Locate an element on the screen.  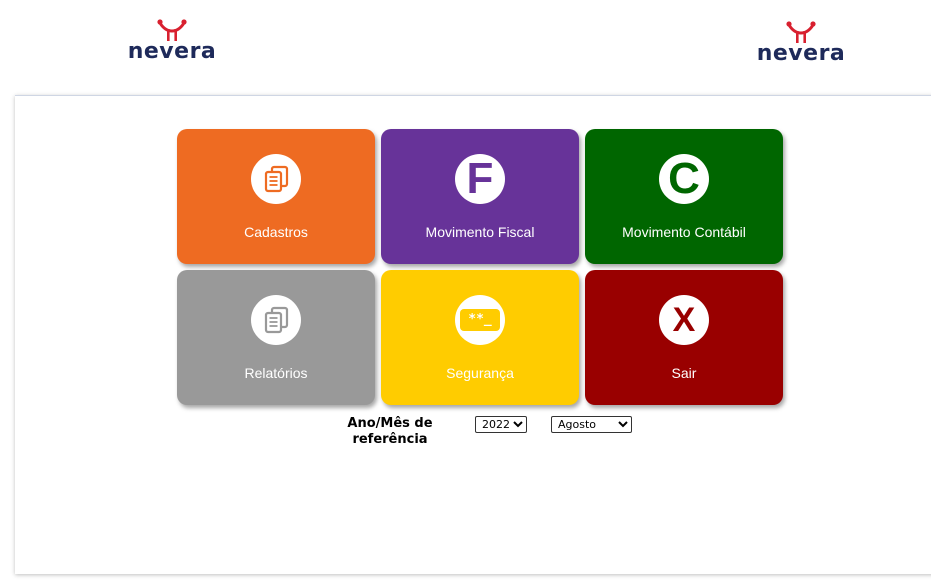
tile-label: Movimento Contábil is located at coordinates (684, 232).